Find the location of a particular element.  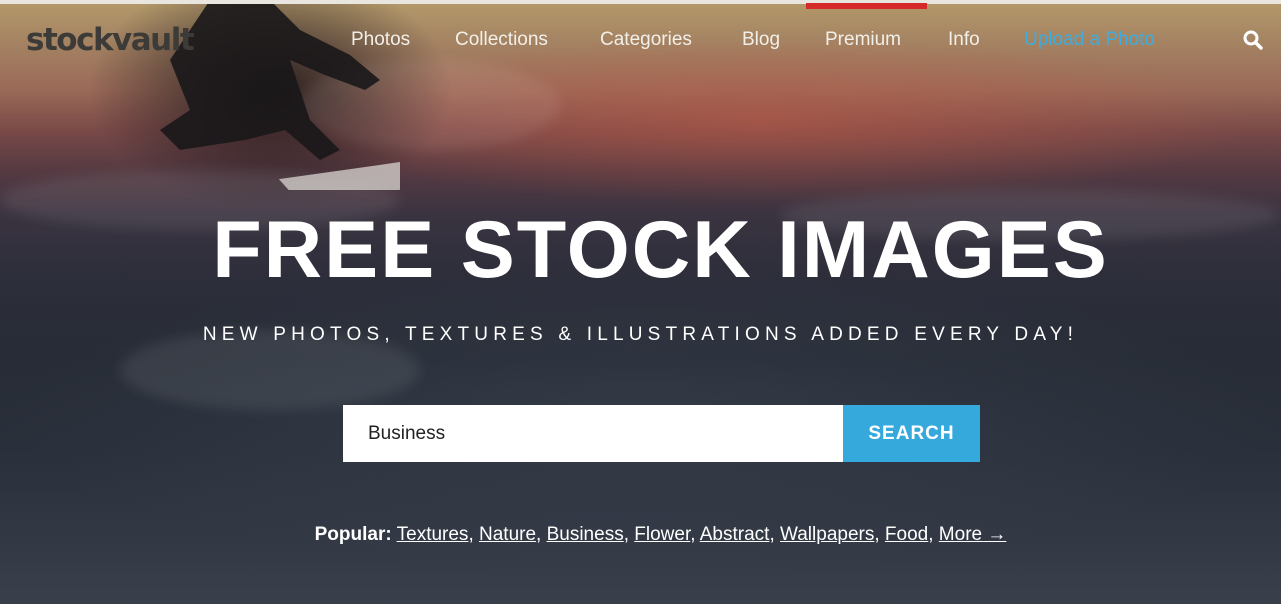

popular-link-wallpapers: Wallpapers is located at coordinates (827, 534).